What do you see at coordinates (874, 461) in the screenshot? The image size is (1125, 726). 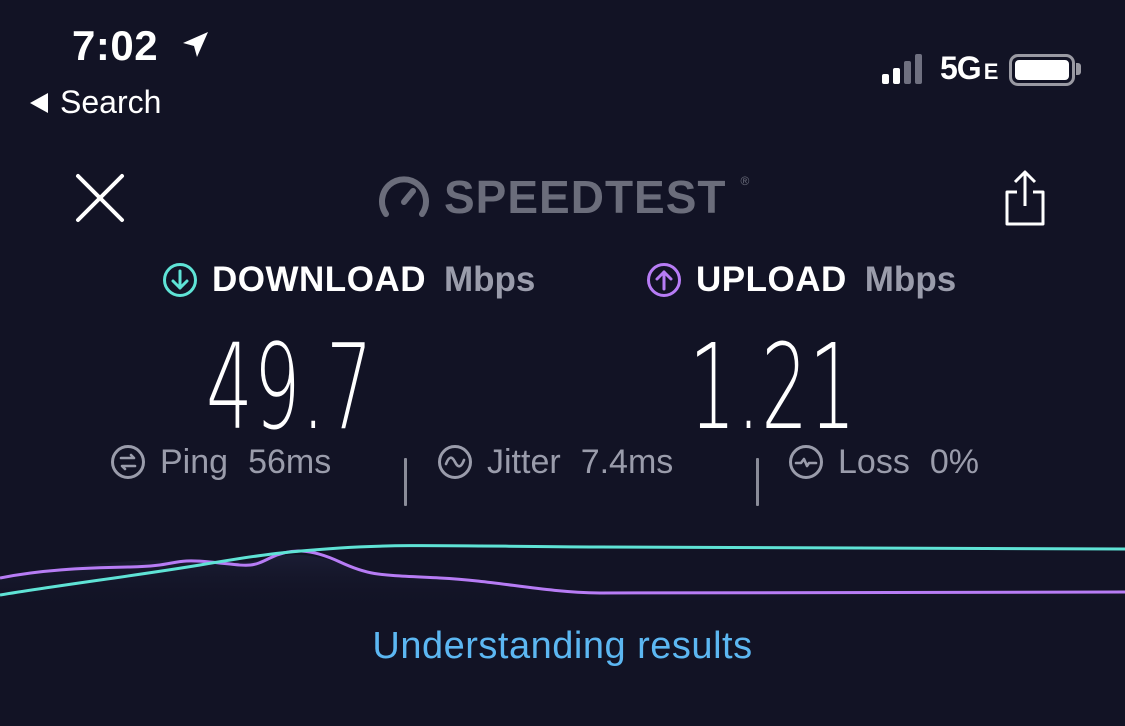 I see `loss-label: Loss` at bounding box center [874, 461].